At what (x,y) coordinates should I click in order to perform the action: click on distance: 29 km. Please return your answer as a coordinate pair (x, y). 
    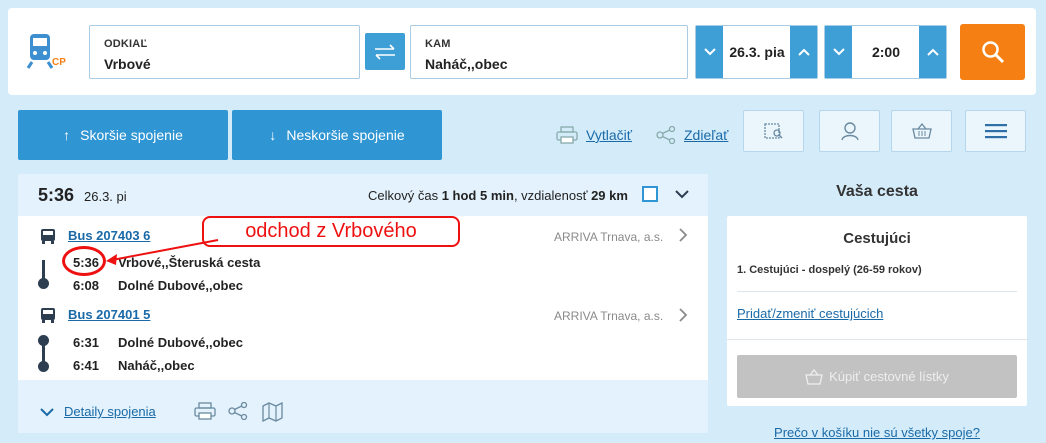
    Looking at the image, I should click on (609, 195).